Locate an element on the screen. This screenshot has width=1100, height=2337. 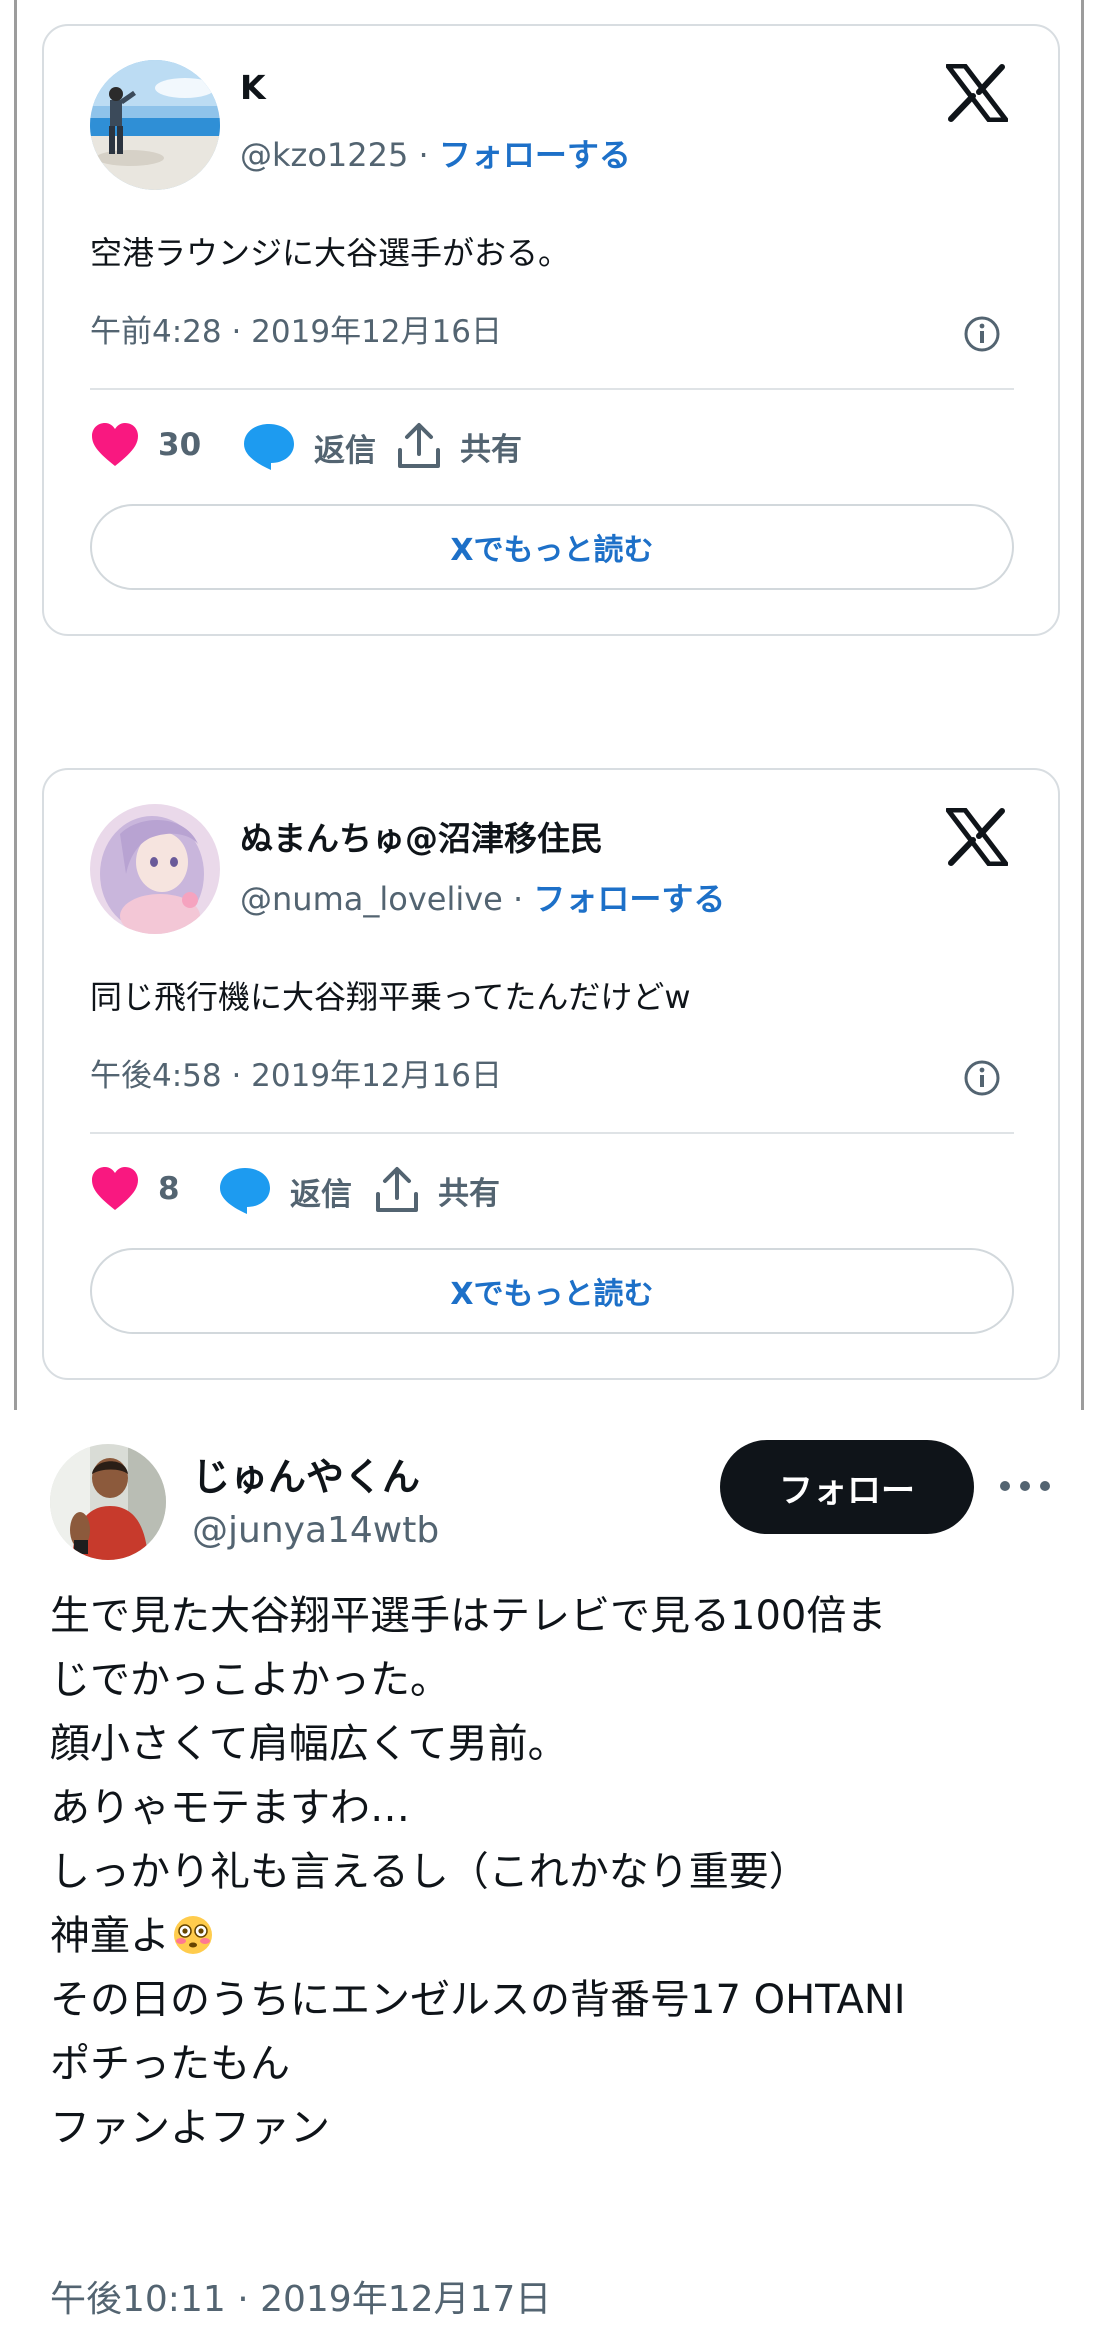
beach-photo-avatar-icon is located at coordinates (155, 125).